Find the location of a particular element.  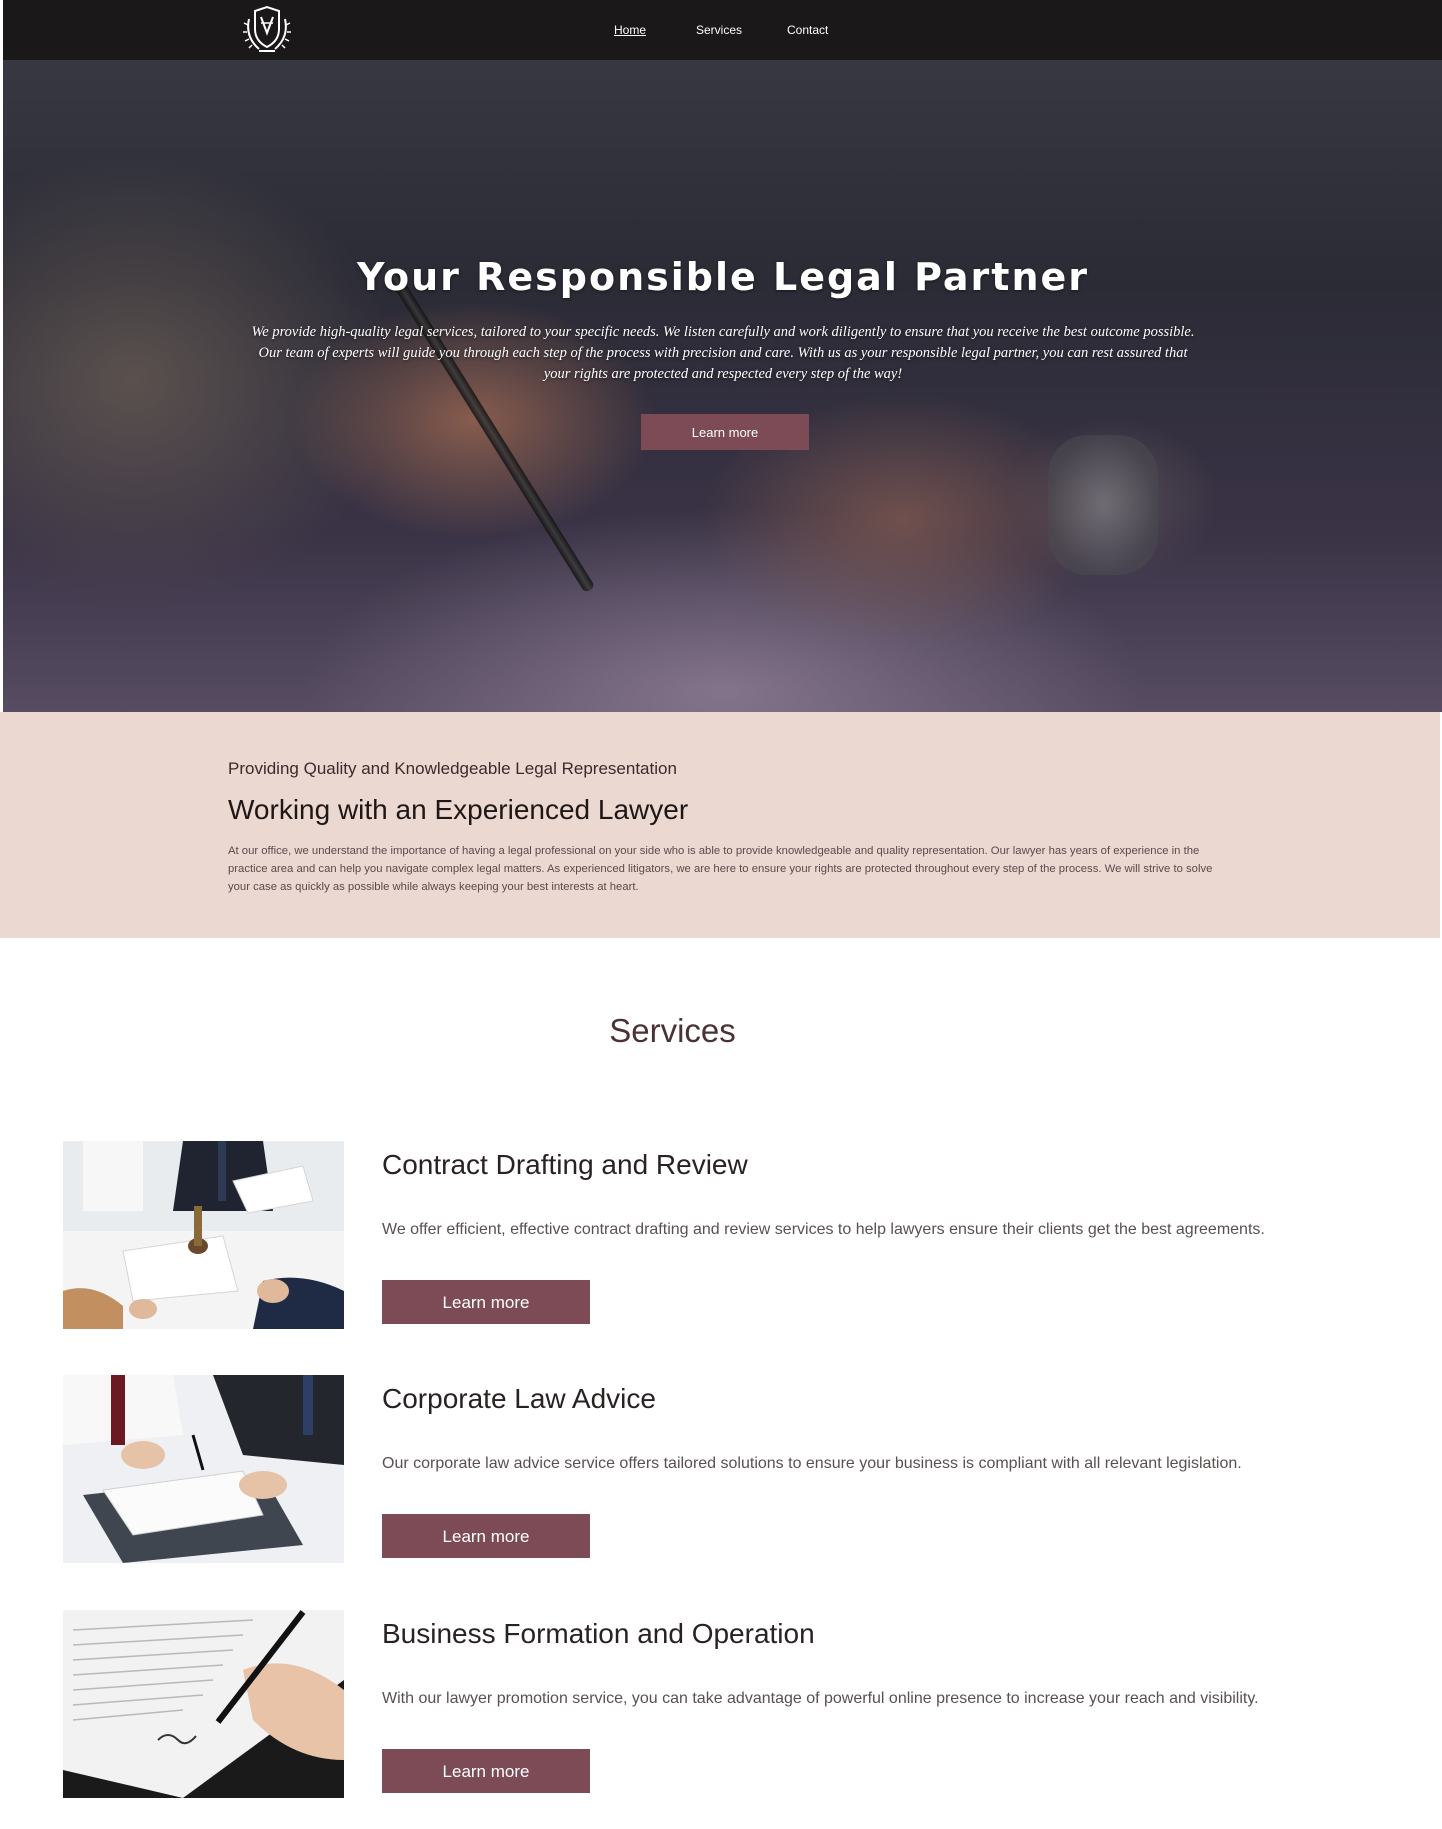

top-navbar: Home Services Contact is located at coordinates (722, 30).